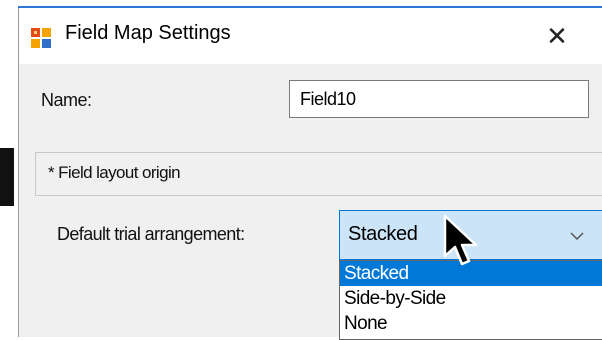 The image size is (602, 340). I want to click on background-glyph-fragment, so click(7, 177).